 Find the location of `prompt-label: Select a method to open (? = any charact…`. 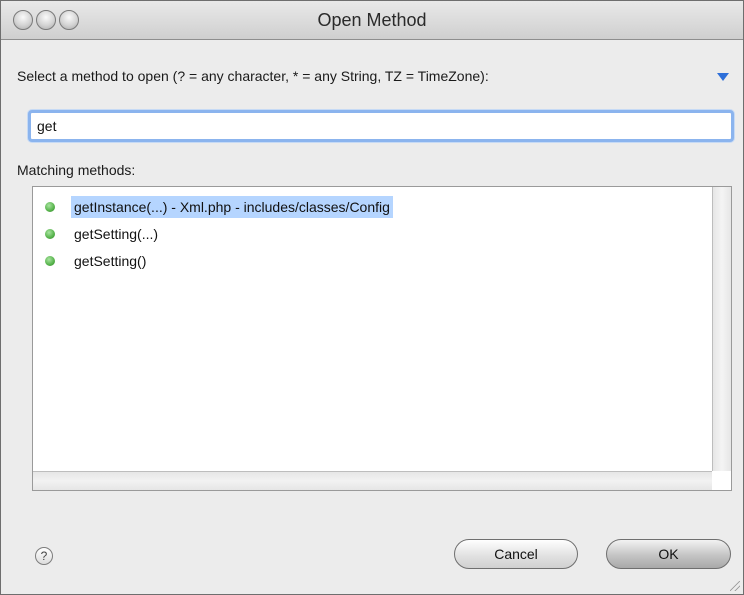

prompt-label: Select a method to open (? = any charact… is located at coordinates (253, 76).